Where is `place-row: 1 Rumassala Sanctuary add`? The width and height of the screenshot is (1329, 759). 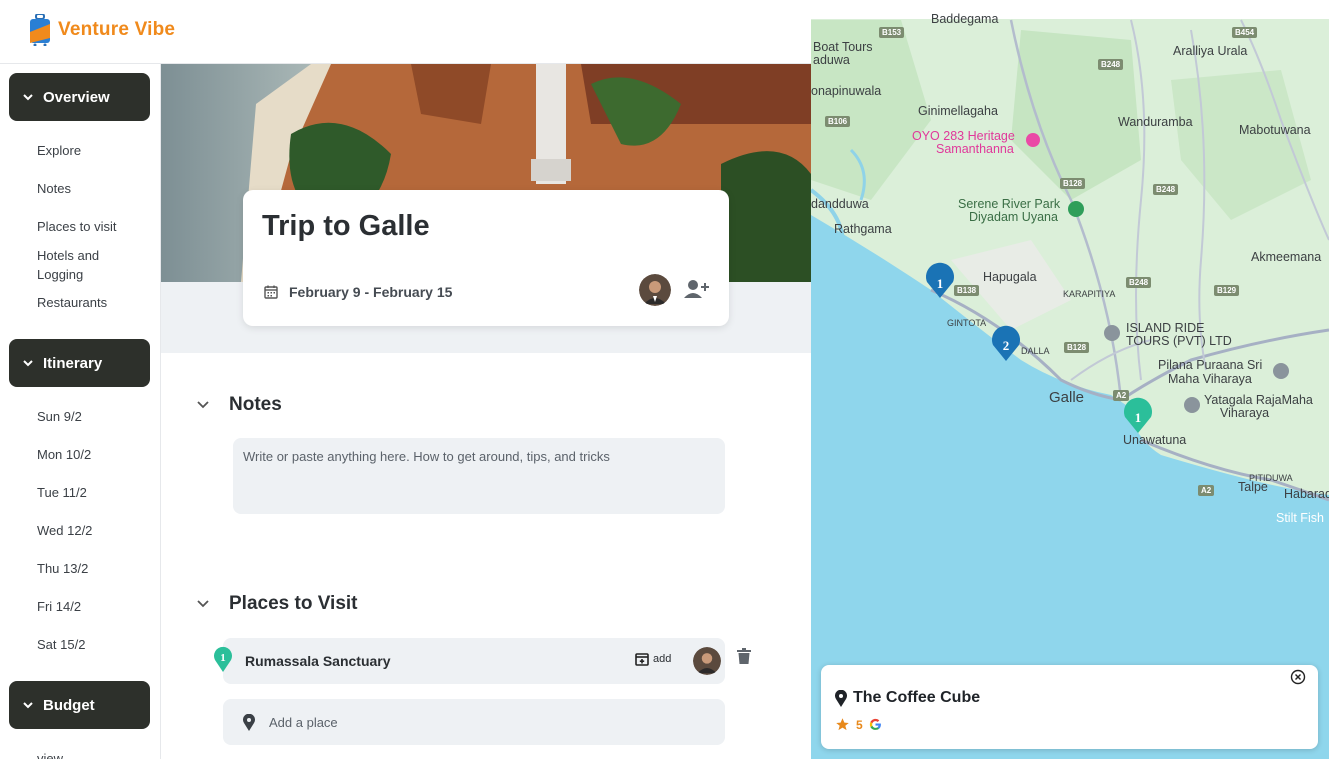 place-row: 1 Rumassala Sanctuary add is located at coordinates (469, 661).